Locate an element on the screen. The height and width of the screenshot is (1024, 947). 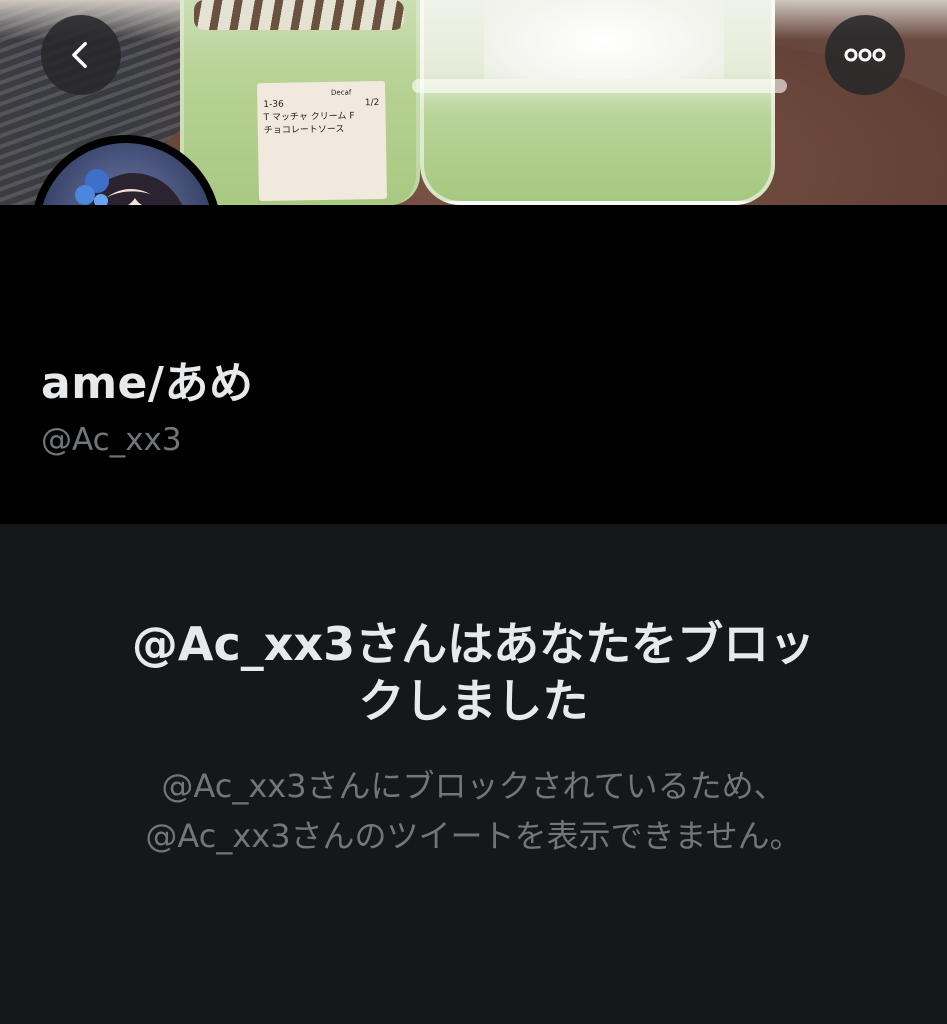
receipt-line: 1/2 is located at coordinates (372, 103).